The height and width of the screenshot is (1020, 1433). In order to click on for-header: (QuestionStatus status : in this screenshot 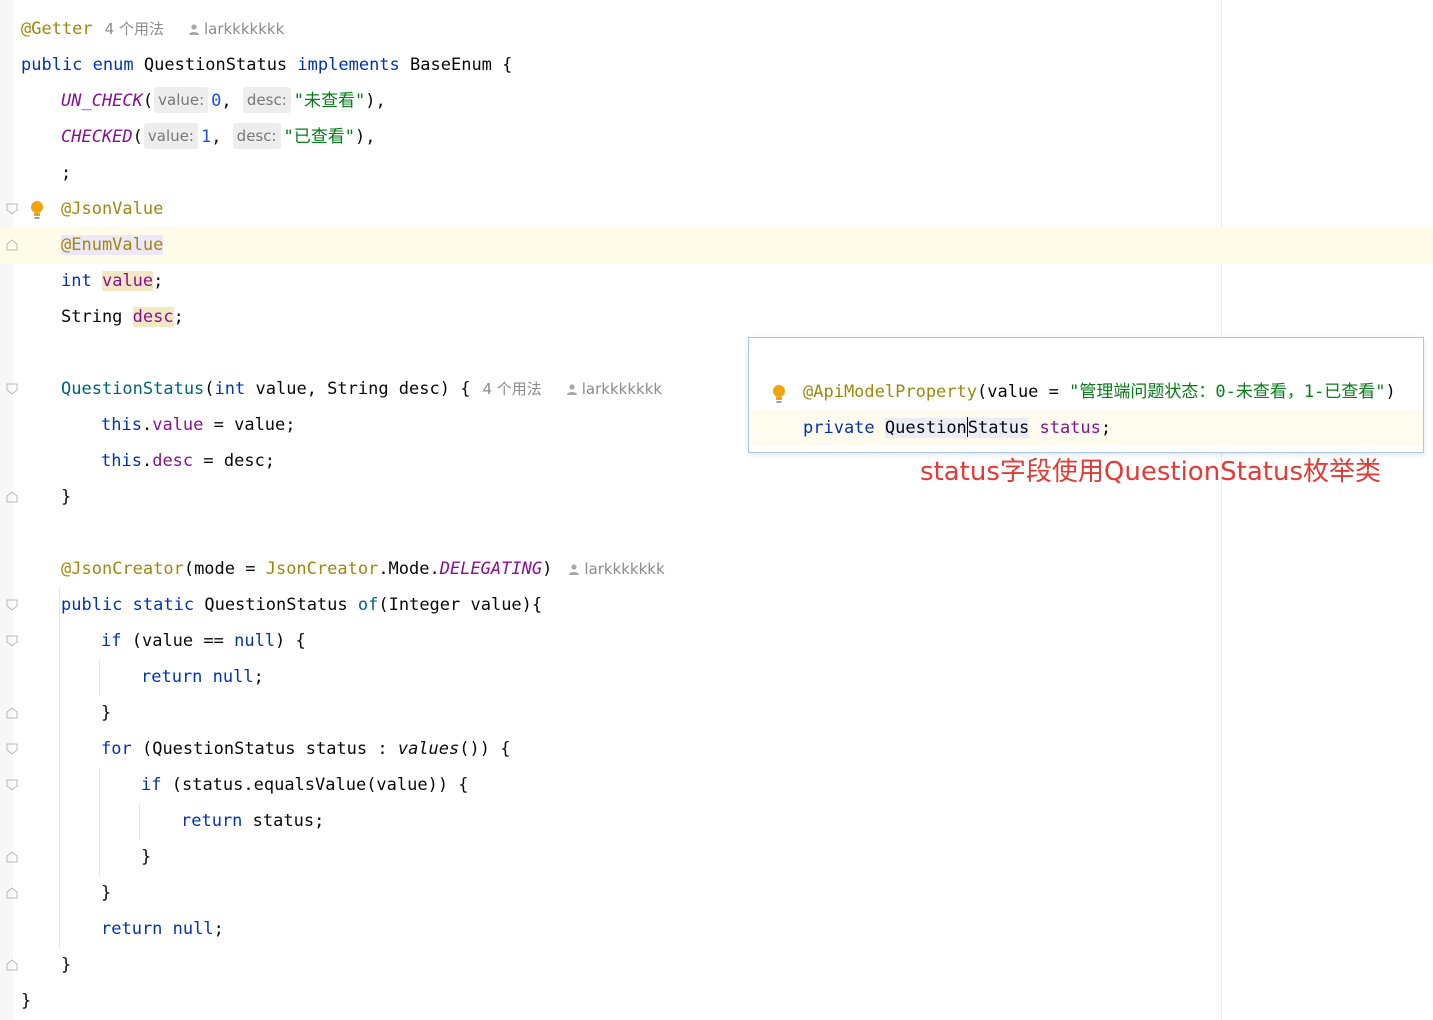, I will do `click(269, 749)`.